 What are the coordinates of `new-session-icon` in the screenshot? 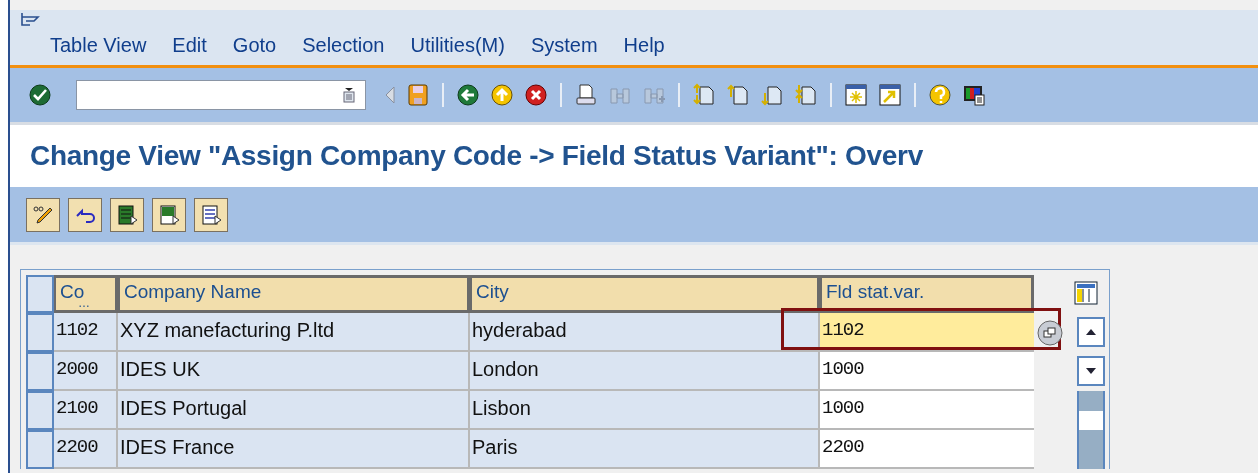 It's located at (856, 95).